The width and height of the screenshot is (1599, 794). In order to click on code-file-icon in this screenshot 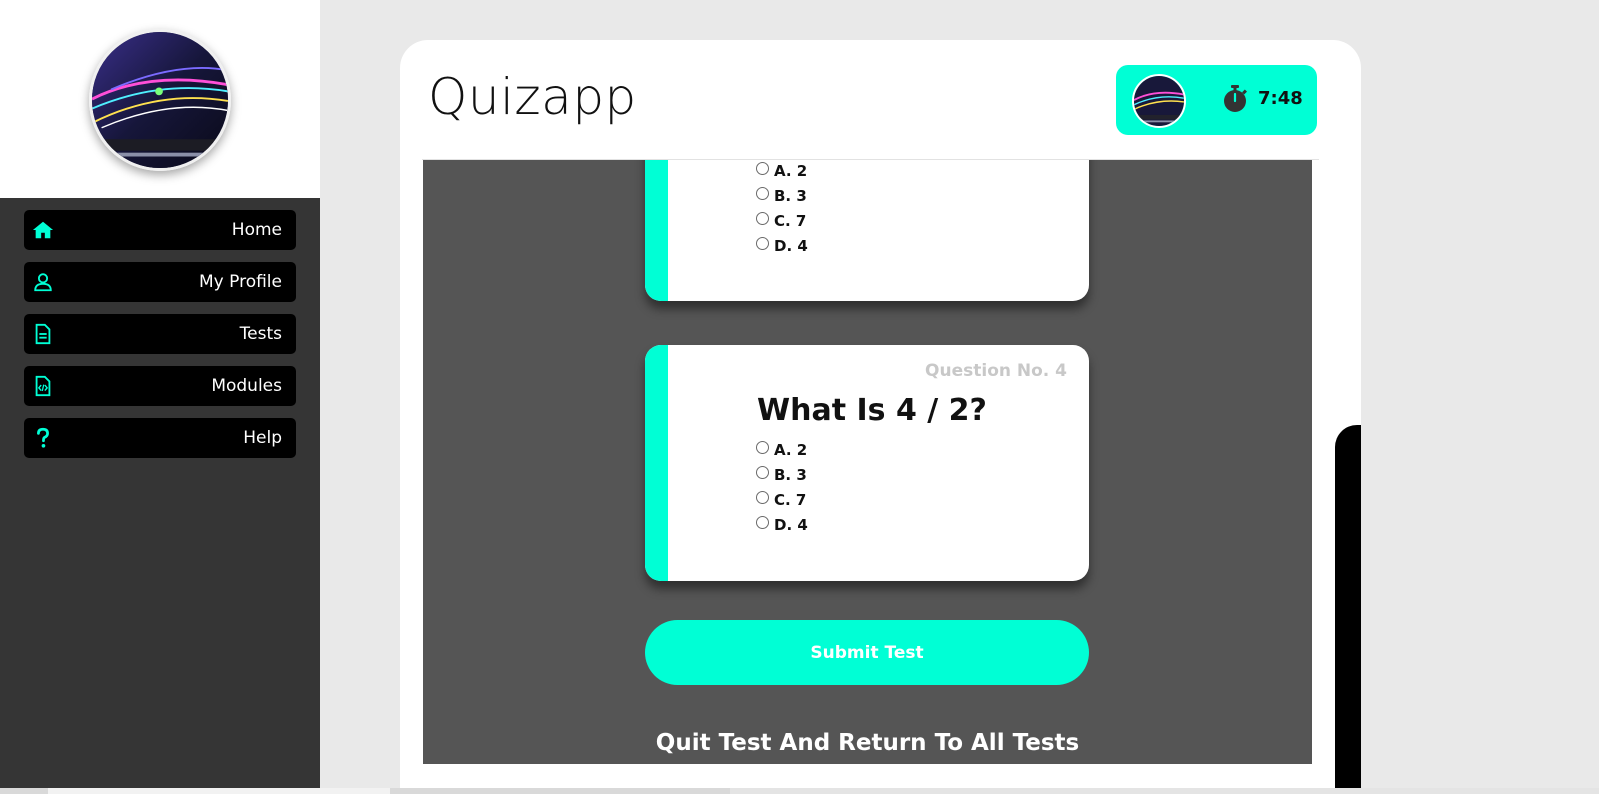, I will do `click(43, 386)`.